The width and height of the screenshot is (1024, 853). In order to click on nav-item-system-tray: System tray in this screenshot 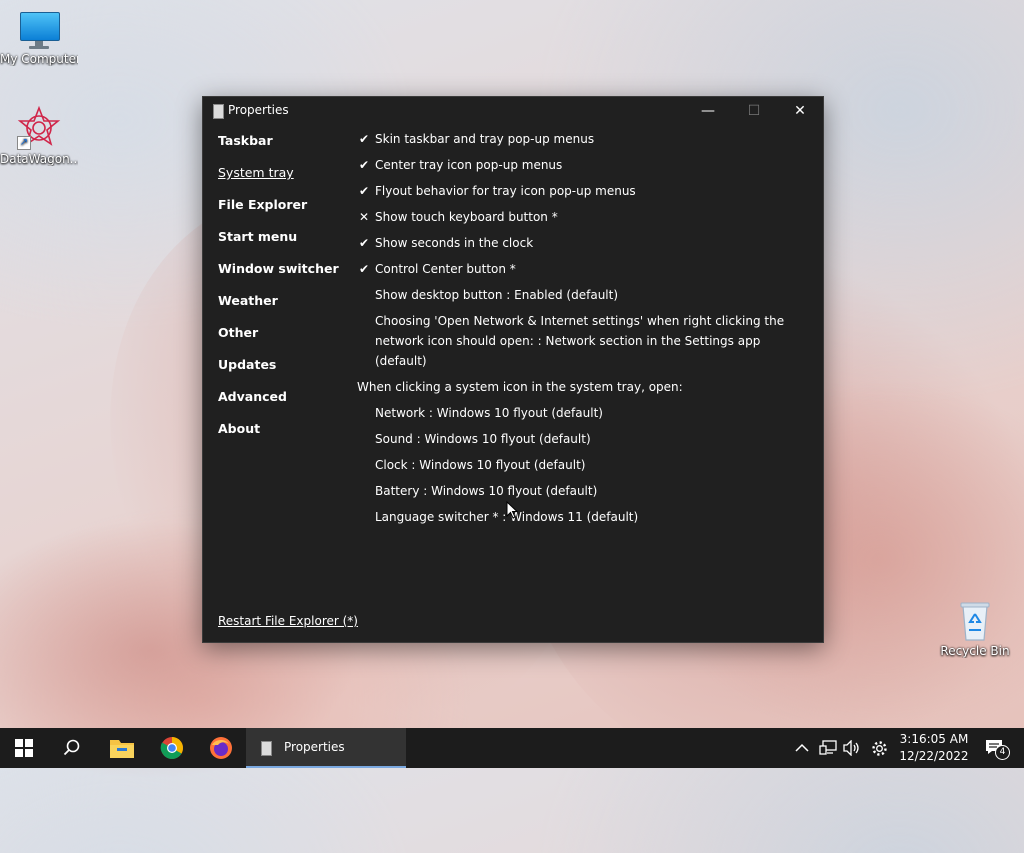, I will do `click(278, 181)`.